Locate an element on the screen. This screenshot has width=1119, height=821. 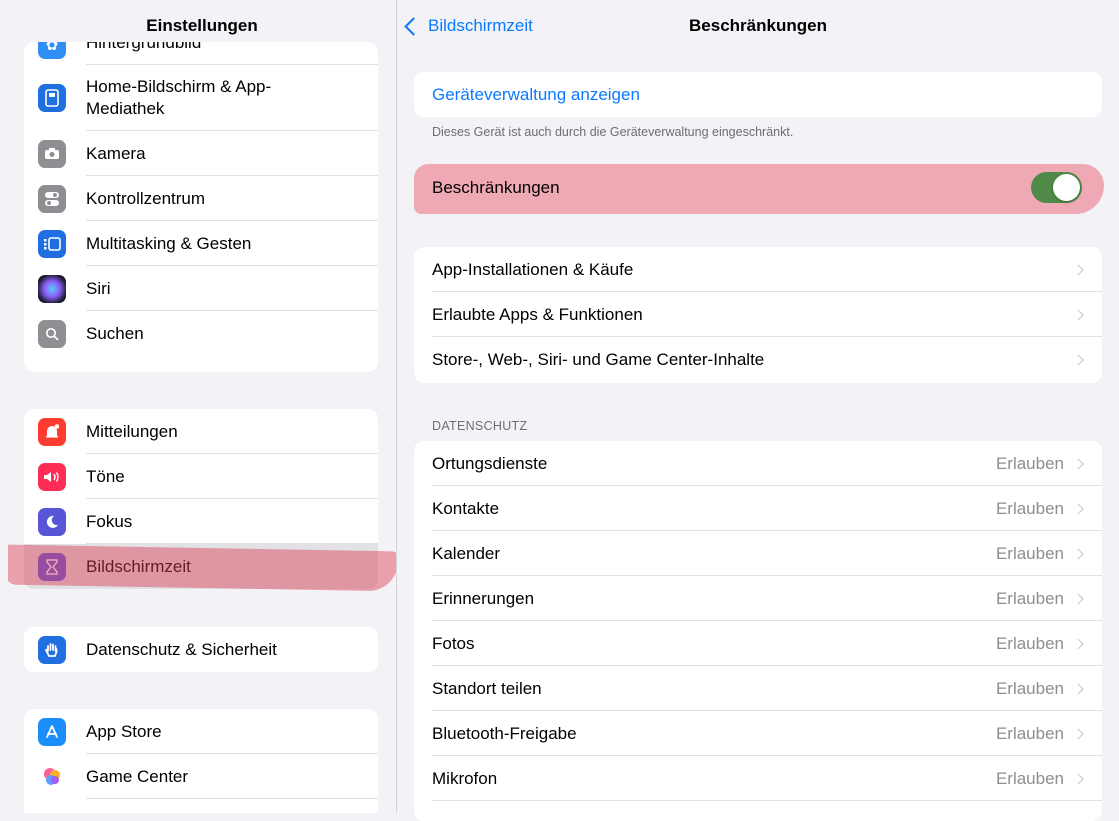
sidebar-item-search: Suchen is located at coordinates (201, 333).